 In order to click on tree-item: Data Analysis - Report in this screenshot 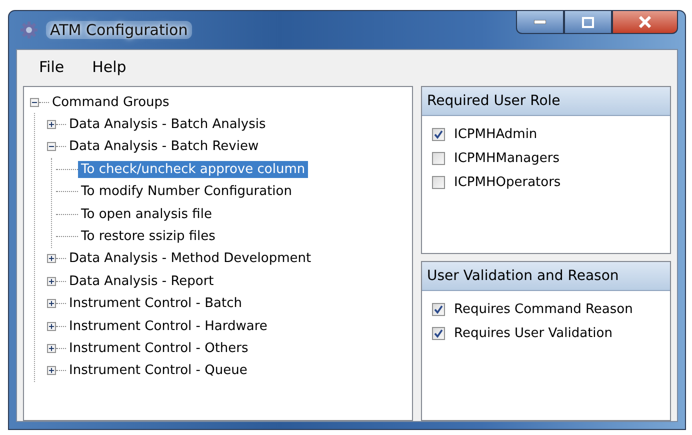, I will do `click(141, 281)`.